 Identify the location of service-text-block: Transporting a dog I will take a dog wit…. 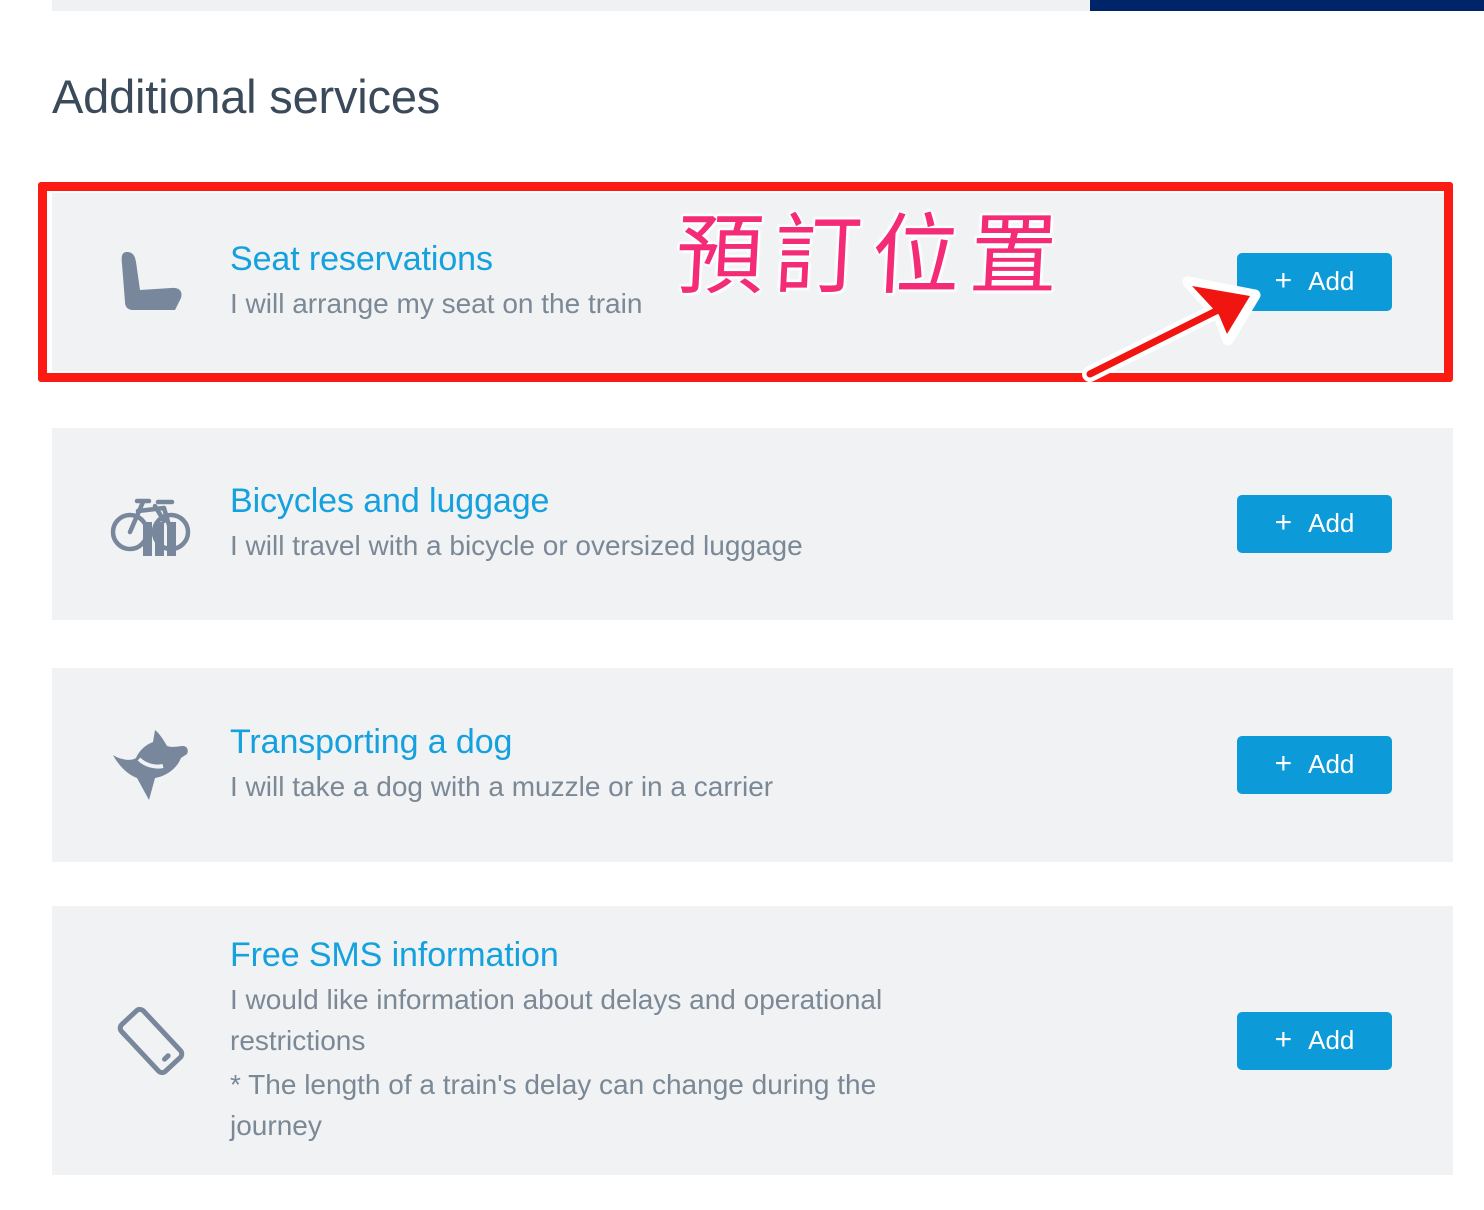
(730, 765).